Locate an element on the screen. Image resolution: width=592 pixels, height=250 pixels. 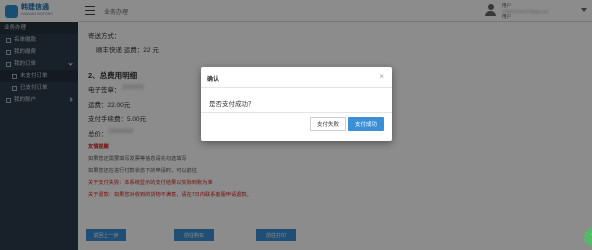
close-icon: × is located at coordinates (381, 76).